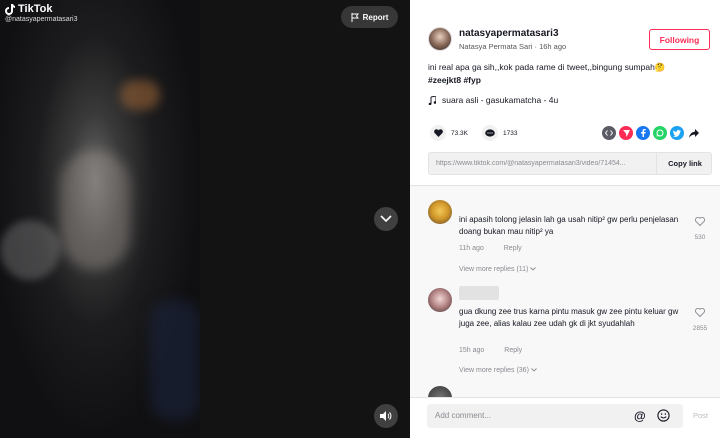 This screenshot has height=438, width=720. Describe the element at coordinates (510, 133) in the screenshot. I see `comment-count: 1733` at that location.